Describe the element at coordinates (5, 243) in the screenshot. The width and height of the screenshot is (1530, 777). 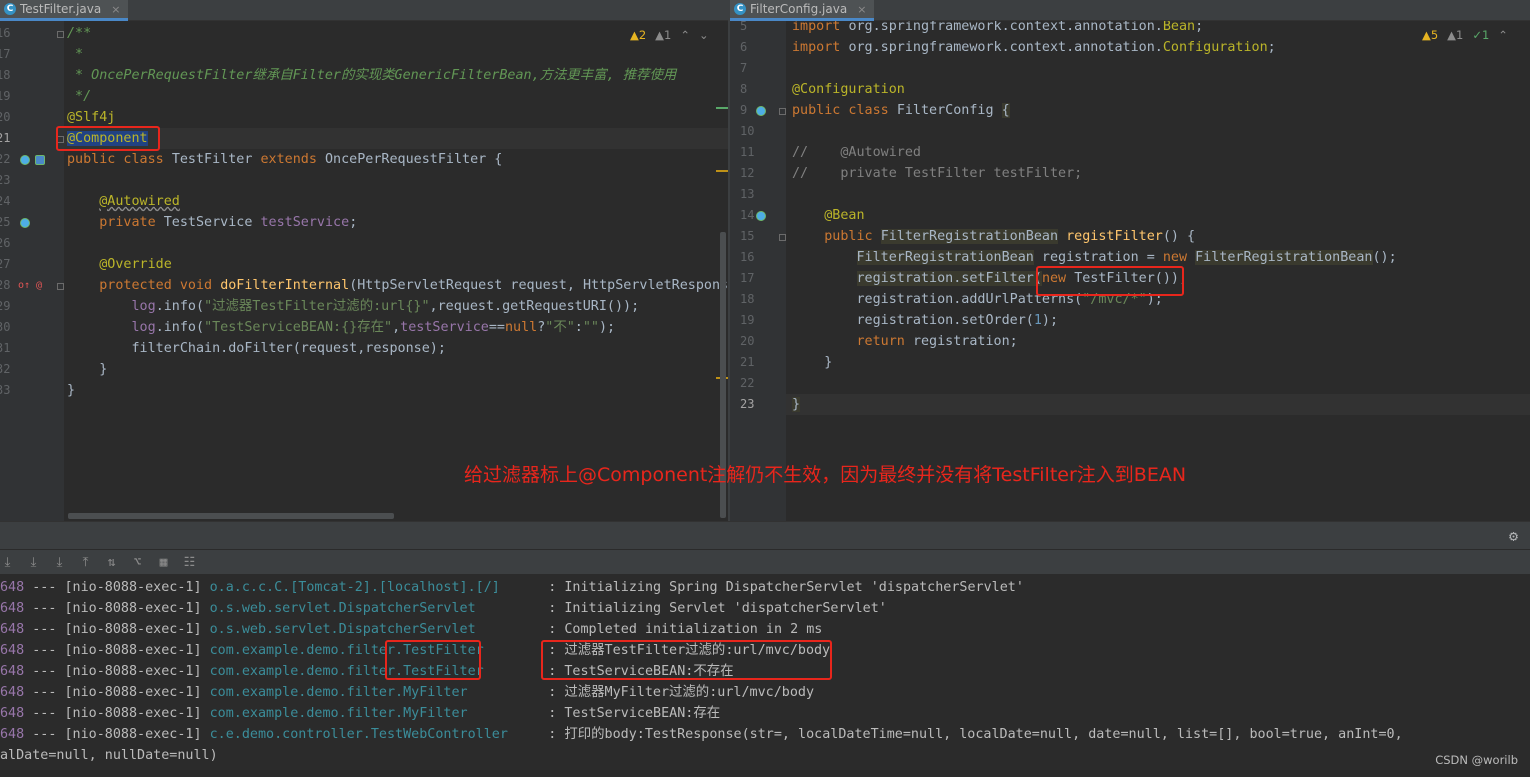
I see `line-number: 26` at that location.